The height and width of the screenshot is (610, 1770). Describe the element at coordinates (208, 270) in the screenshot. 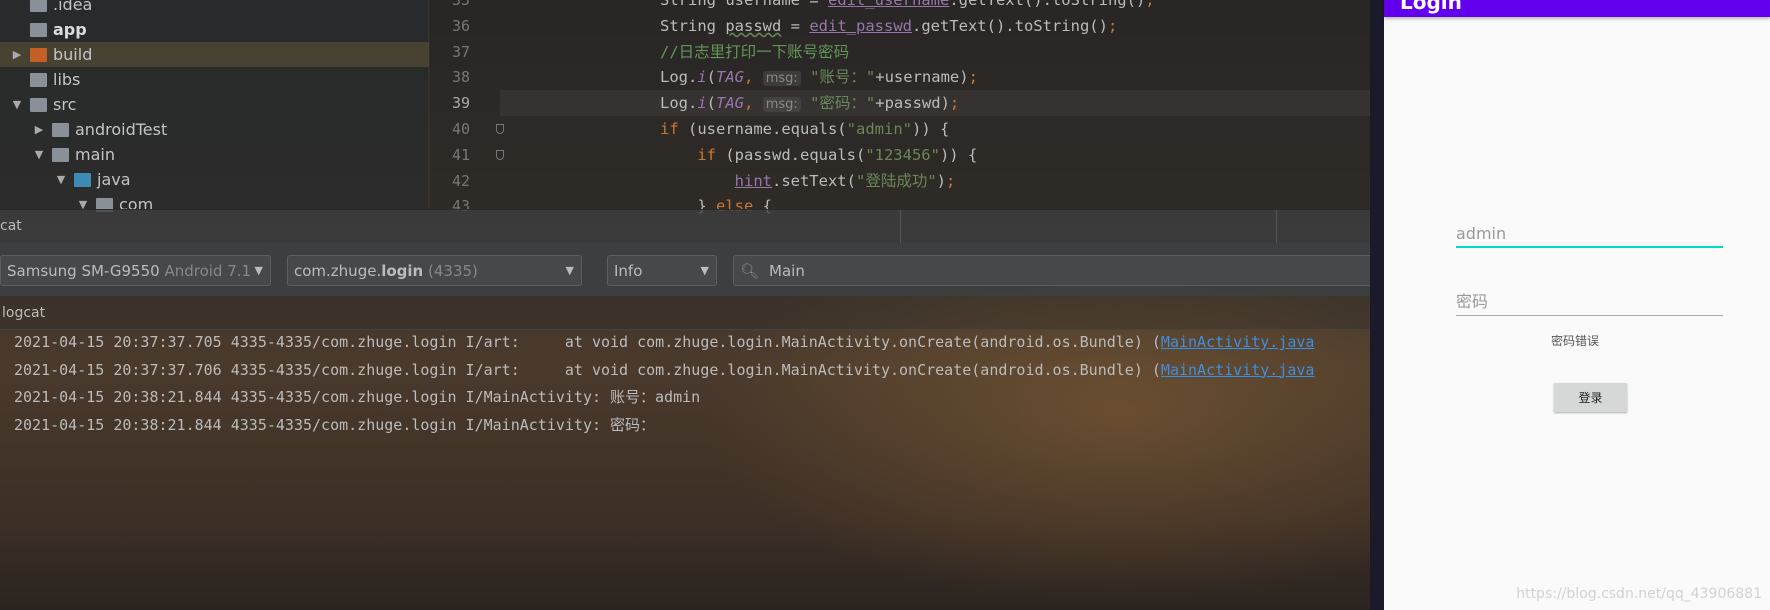

I see `device-version: Android 7.1` at that location.